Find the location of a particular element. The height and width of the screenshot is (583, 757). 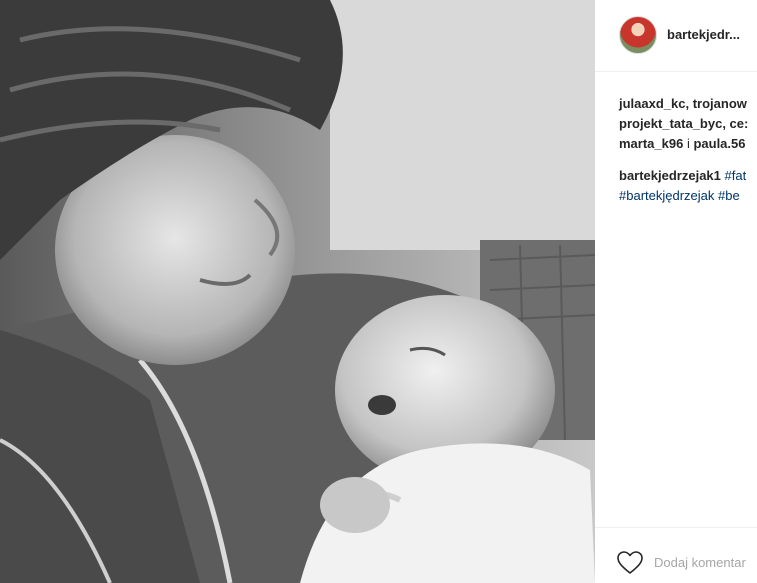

hashtag: #fat is located at coordinates (736, 175).